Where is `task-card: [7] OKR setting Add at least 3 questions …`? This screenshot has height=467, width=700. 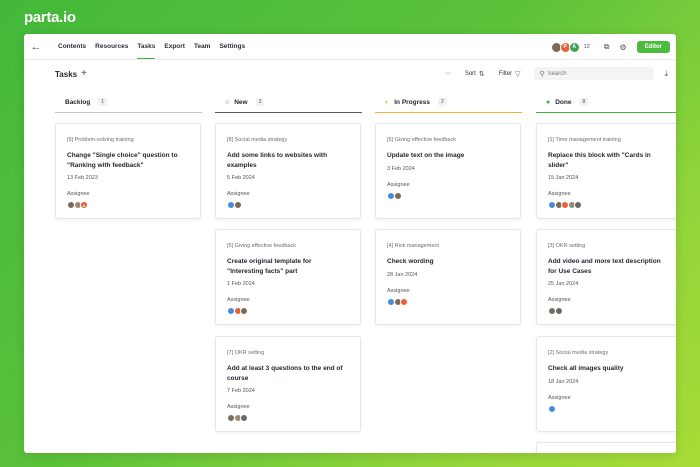
task-card: [7] OKR setting Add at least 3 questions … is located at coordinates (288, 384).